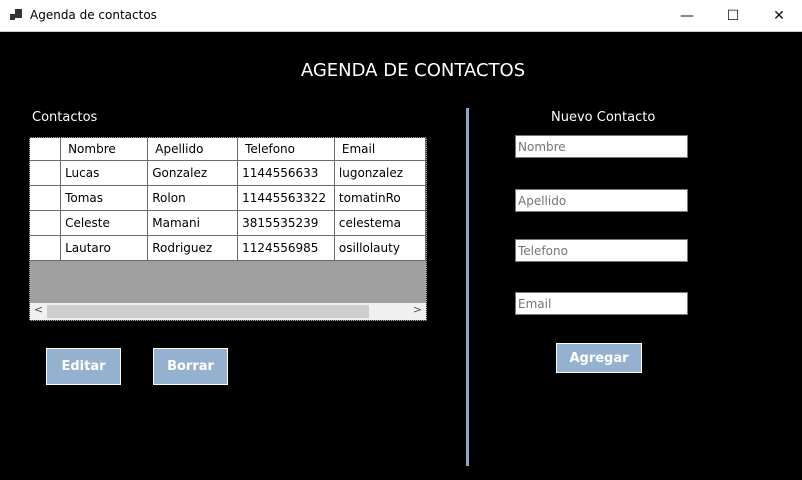 This screenshot has height=480, width=802. What do you see at coordinates (467, 287) in the screenshot?
I see `divider` at bounding box center [467, 287].